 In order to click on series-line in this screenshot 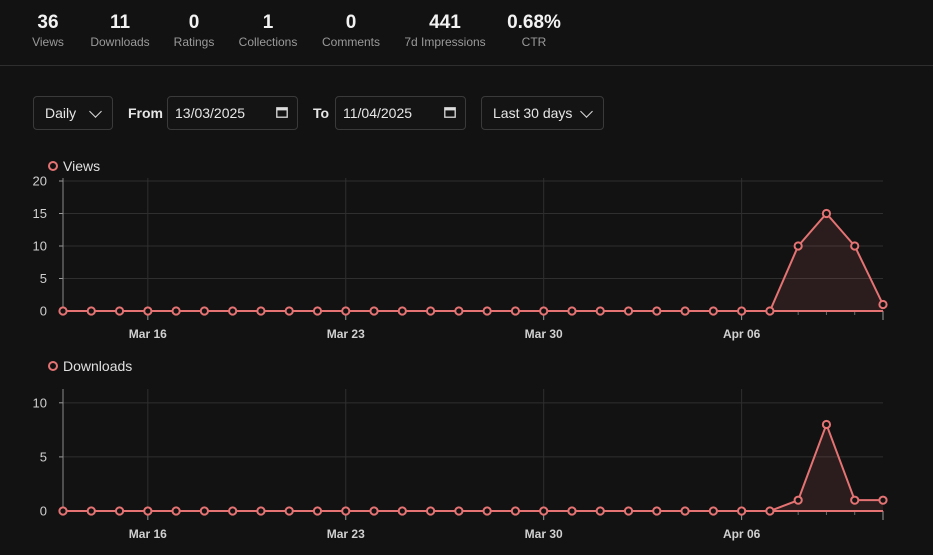, I will do `click(473, 466)`.